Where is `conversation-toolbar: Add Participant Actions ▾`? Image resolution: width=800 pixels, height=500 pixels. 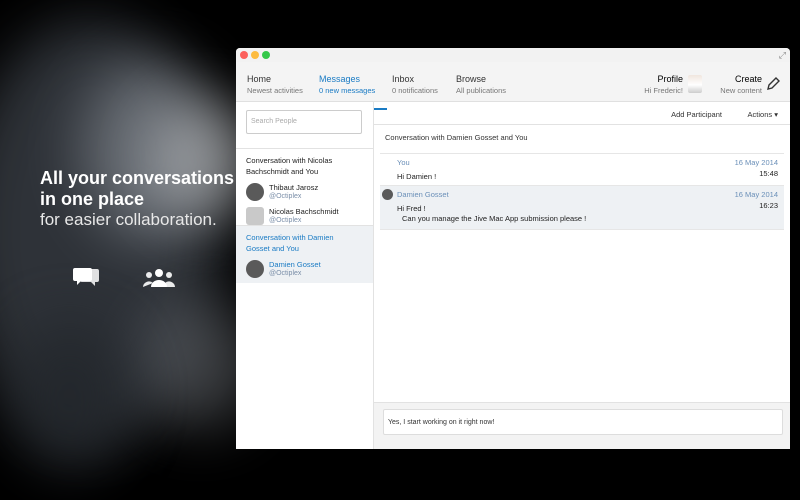 conversation-toolbar: Add Participant Actions ▾ is located at coordinates (582, 113).